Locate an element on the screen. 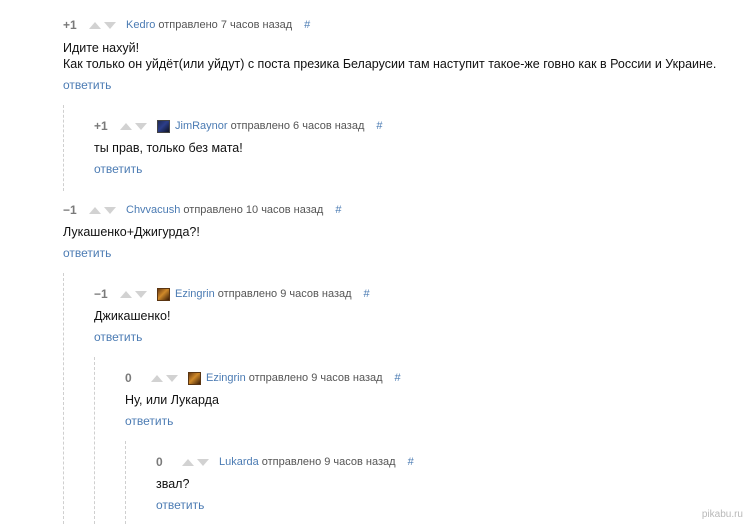 The width and height of the screenshot is (749, 524). timestamp: отправлено 7 часов назад is located at coordinates (225, 25).